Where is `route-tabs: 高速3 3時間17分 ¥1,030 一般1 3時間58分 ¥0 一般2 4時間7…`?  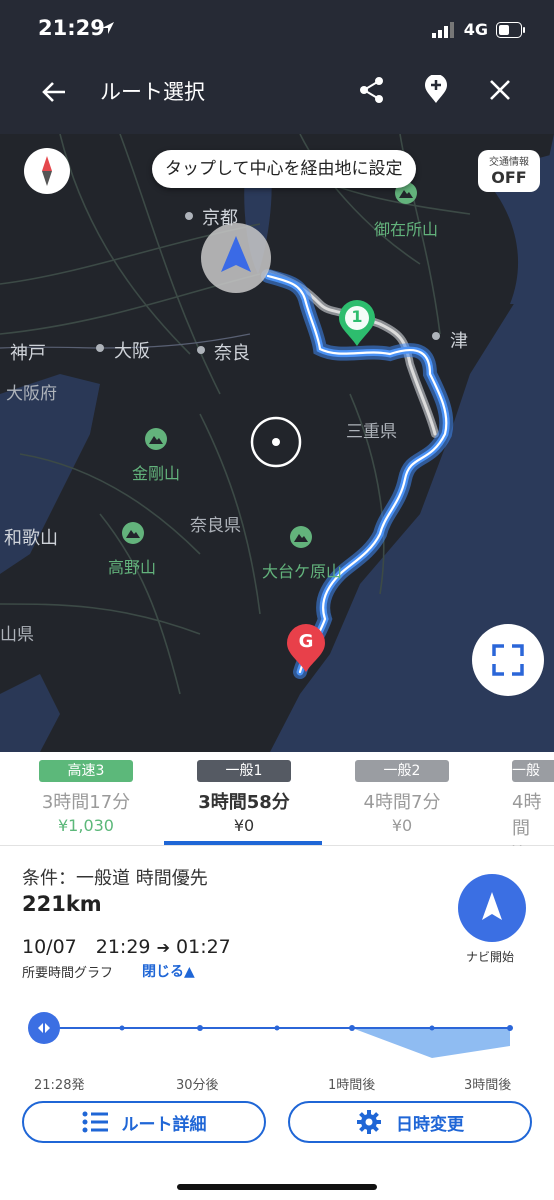 route-tabs: 高速3 3時間17分 ¥1,030 一般1 3時間58分 ¥0 一般2 4時間7… is located at coordinates (277, 799).